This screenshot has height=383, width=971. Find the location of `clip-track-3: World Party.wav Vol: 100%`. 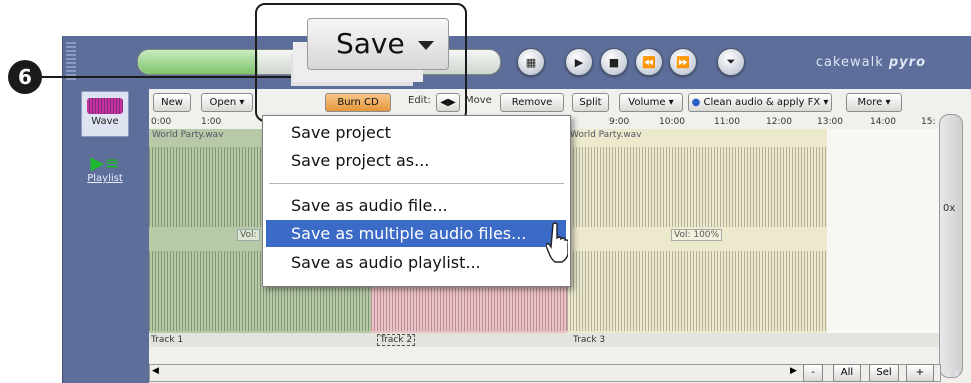

clip-track-3: World Party.wav Vol: 100% is located at coordinates (697, 235).